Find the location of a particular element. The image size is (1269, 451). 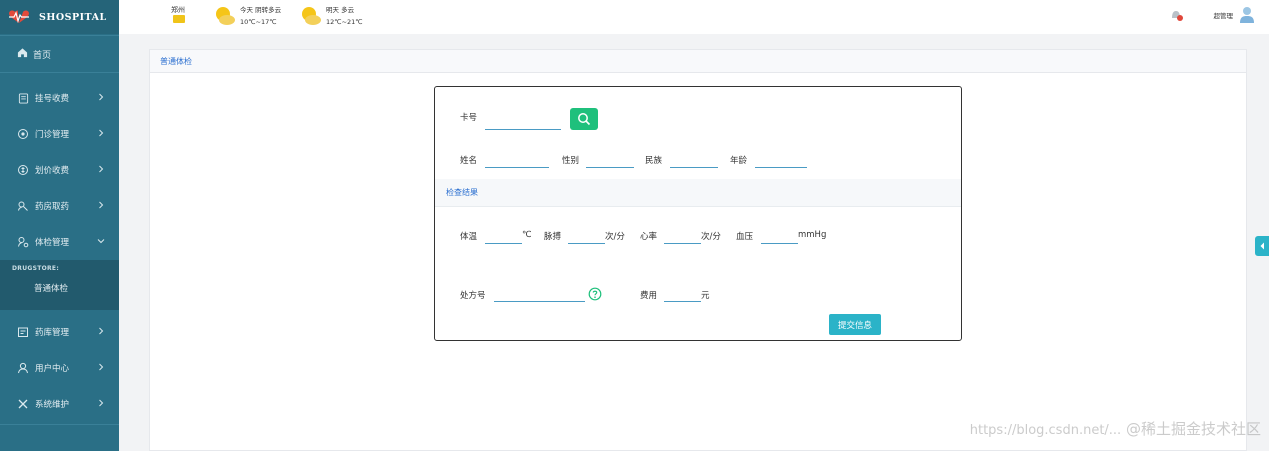

sidebar-item-pharmacy: 药房取药 is located at coordinates (59, 206).